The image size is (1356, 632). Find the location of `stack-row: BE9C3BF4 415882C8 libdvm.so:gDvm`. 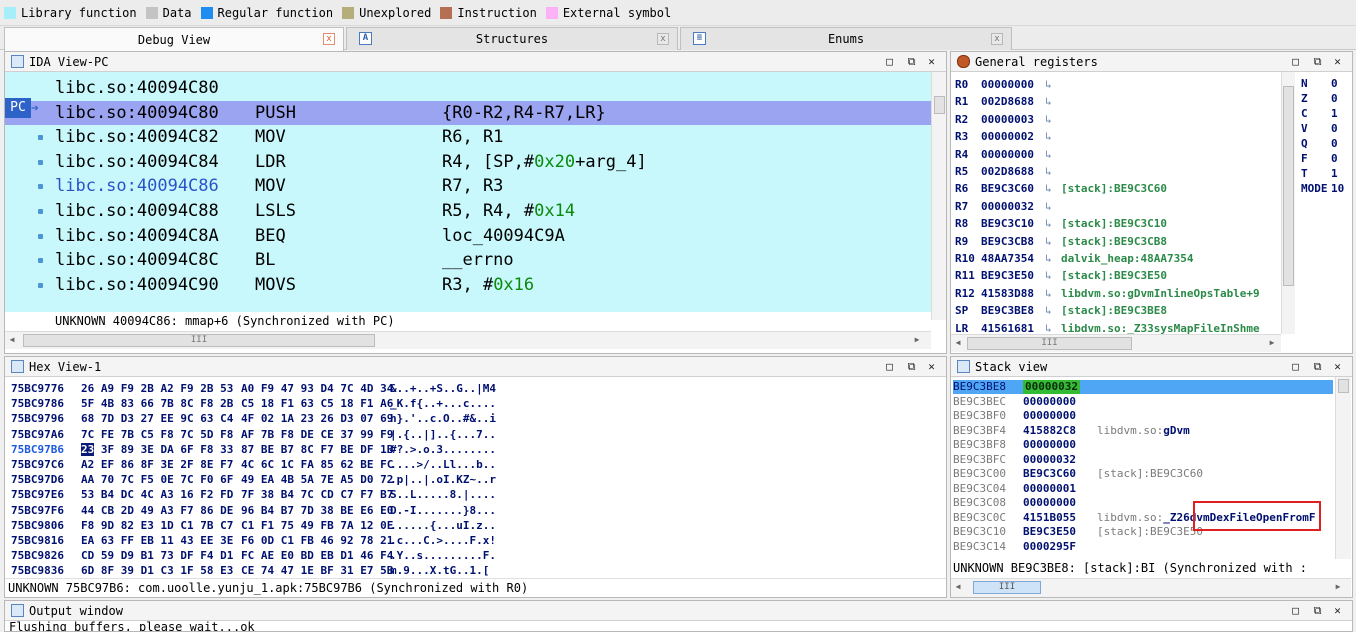

stack-row: BE9C3BF4 415882C8 libdvm.so:gDvm is located at coordinates (1143, 431).